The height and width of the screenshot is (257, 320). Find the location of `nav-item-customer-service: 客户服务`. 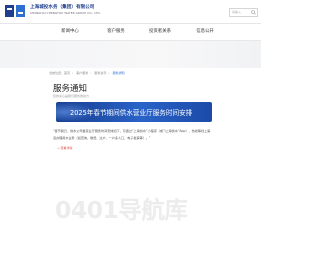

nav-item-customer-service: 客户服务 is located at coordinates (116, 32).